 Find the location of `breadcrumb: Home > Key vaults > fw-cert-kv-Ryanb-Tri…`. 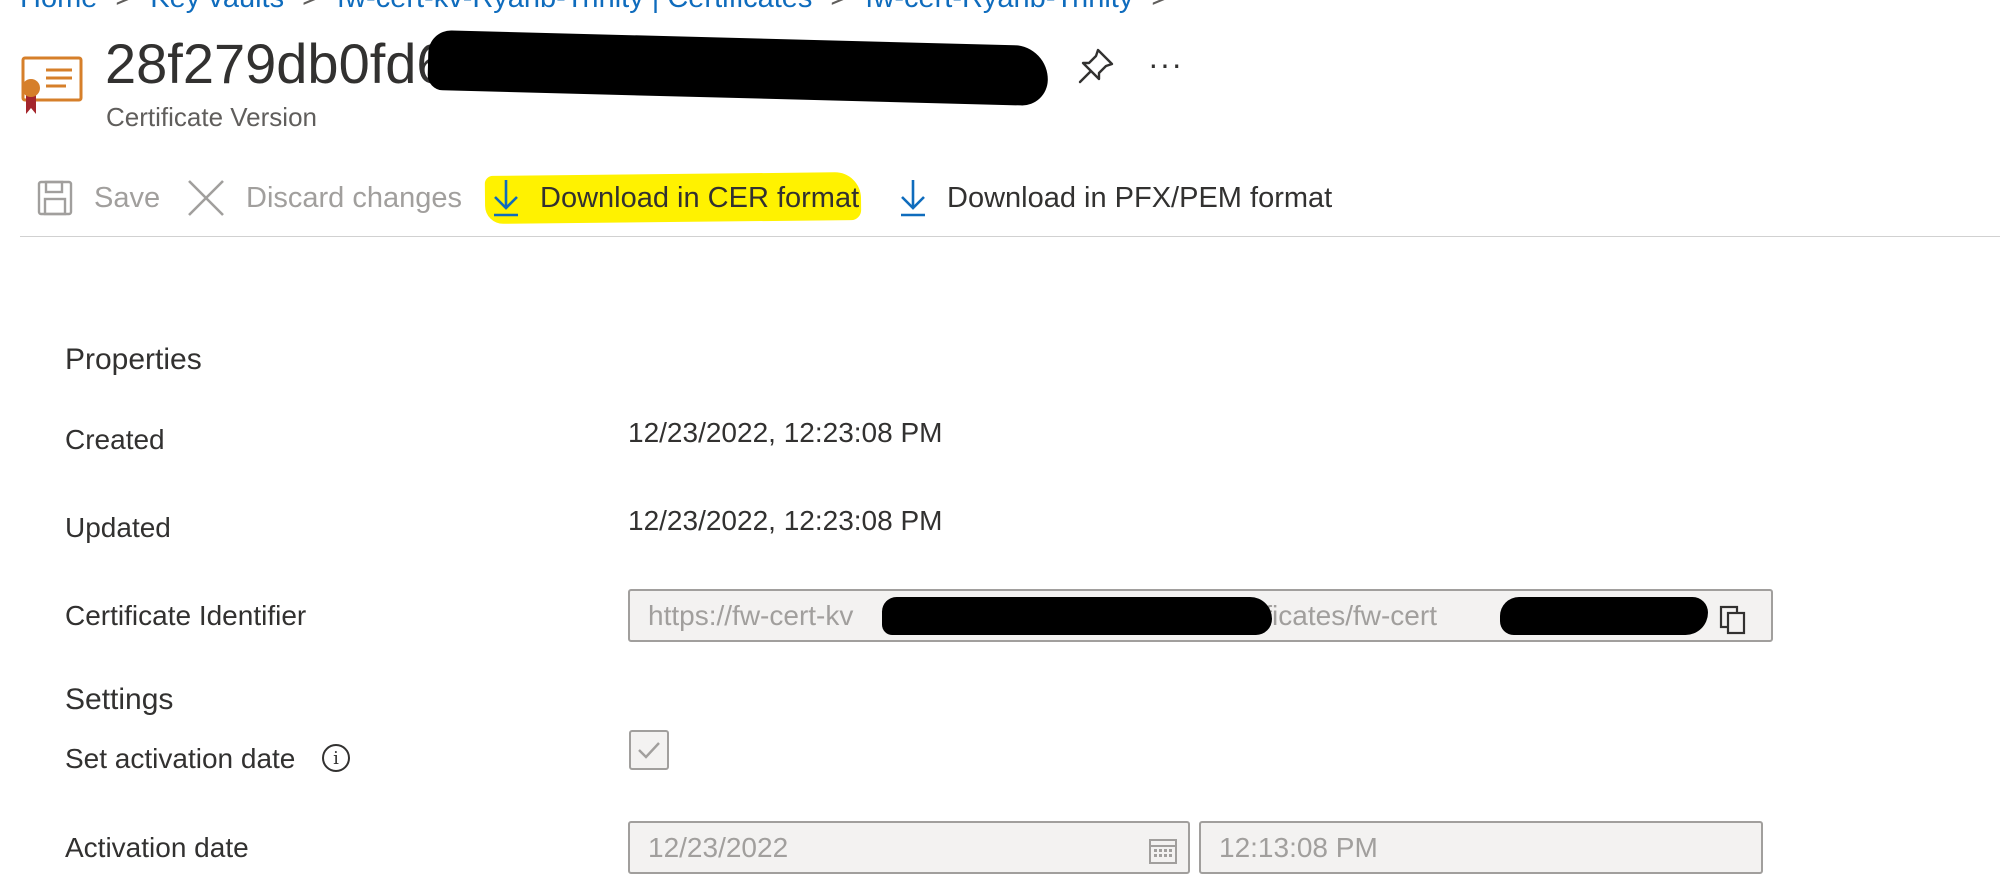

breadcrumb: Home > Key vaults > fw-cert-kv-Ryanb-Tri… is located at coordinates (594, 7).